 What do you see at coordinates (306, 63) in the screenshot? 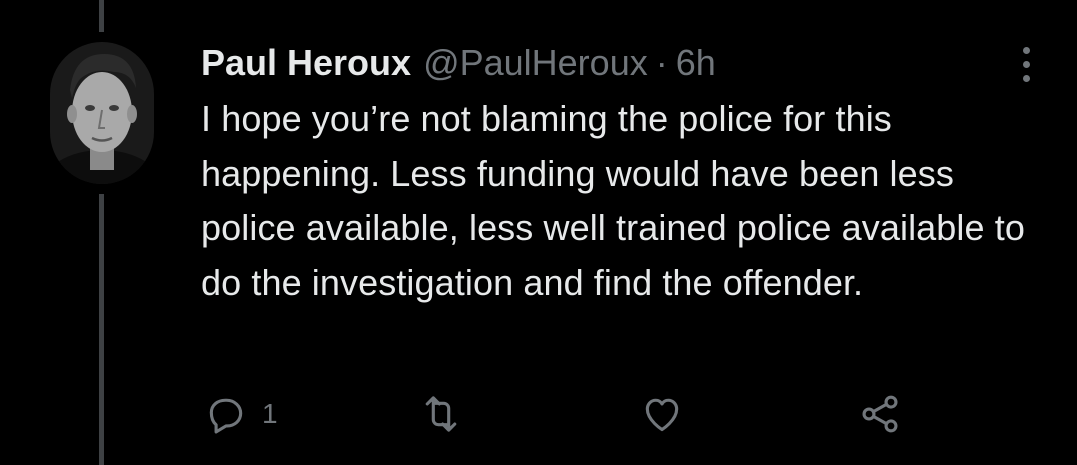
I see `display-name: Paul Heroux` at bounding box center [306, 63].